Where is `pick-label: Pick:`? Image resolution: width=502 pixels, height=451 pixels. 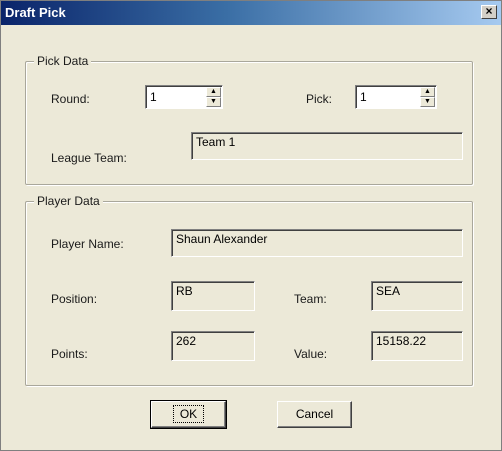 pick-label: Pick: is located at coordinates (319, 99).